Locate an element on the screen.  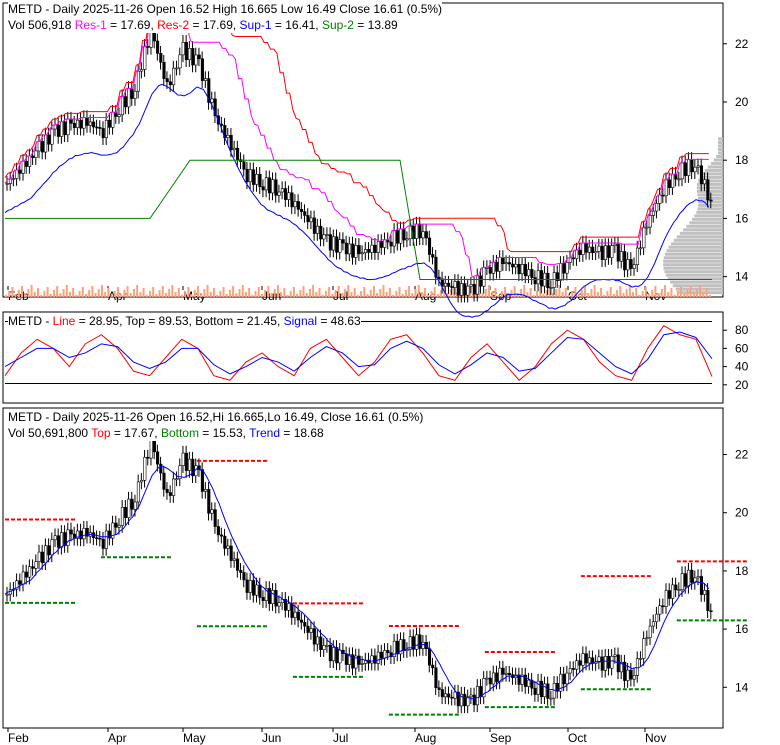
line-label: Line is located at coordinates (64, 321).